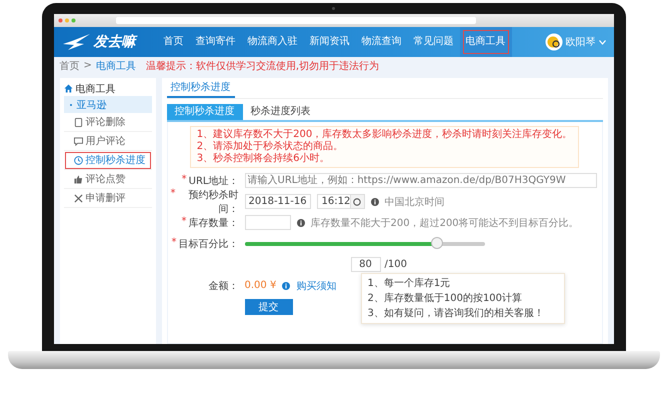 This screenshot has height=403, width=667. Describe the element at coordinates (78, 122) in the screenshot. I see `document-icon` at that location.